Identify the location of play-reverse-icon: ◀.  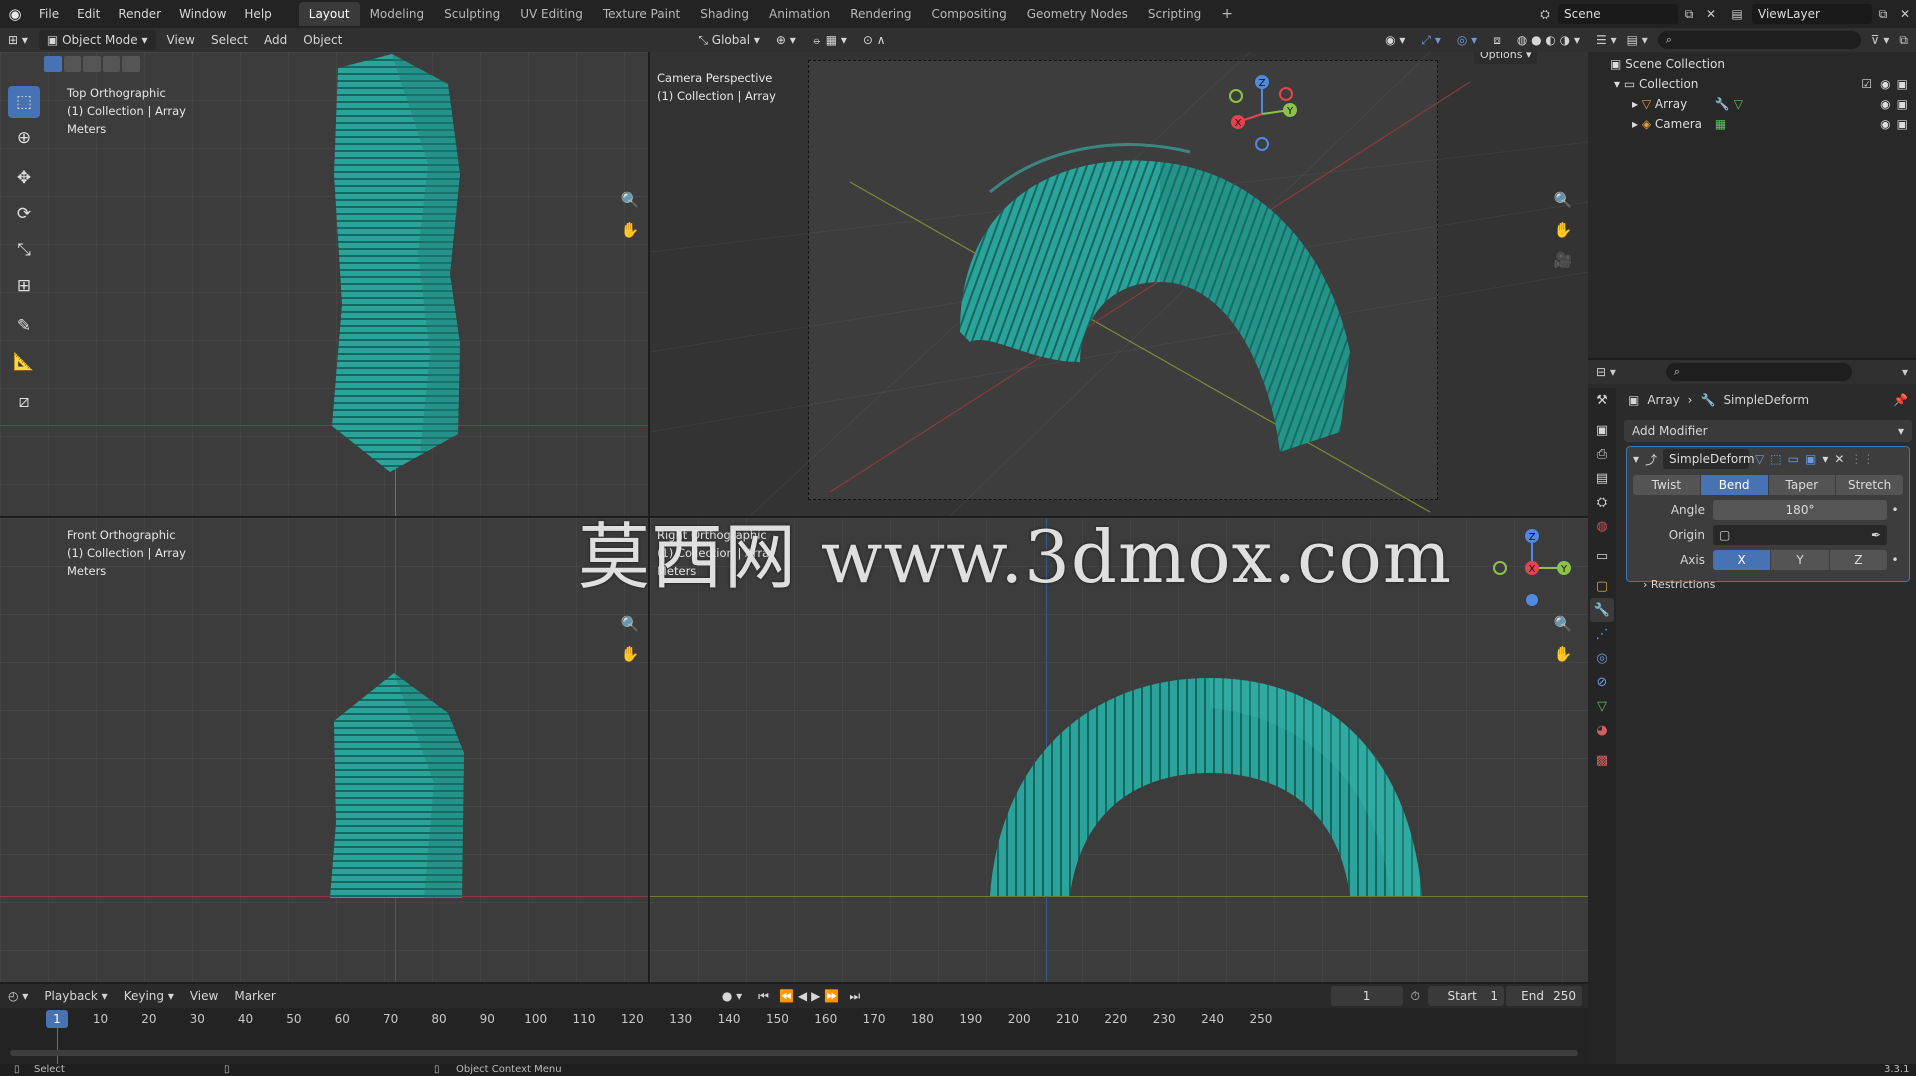
(802, 996).